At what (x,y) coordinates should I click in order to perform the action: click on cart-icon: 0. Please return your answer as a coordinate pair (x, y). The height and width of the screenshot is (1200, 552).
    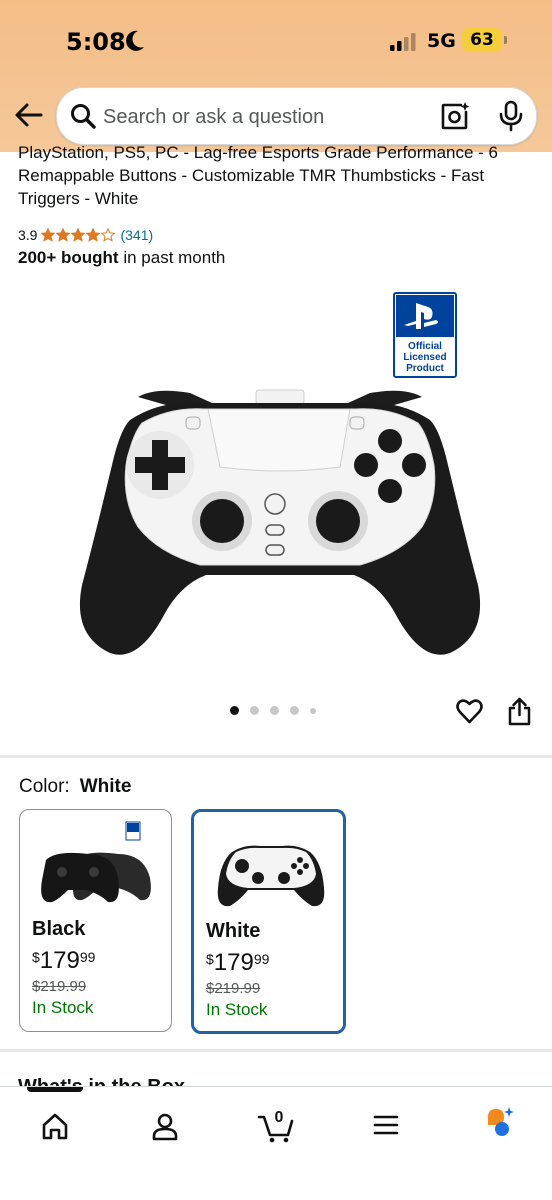
    Looking at the image, I should click on (275, 1126).